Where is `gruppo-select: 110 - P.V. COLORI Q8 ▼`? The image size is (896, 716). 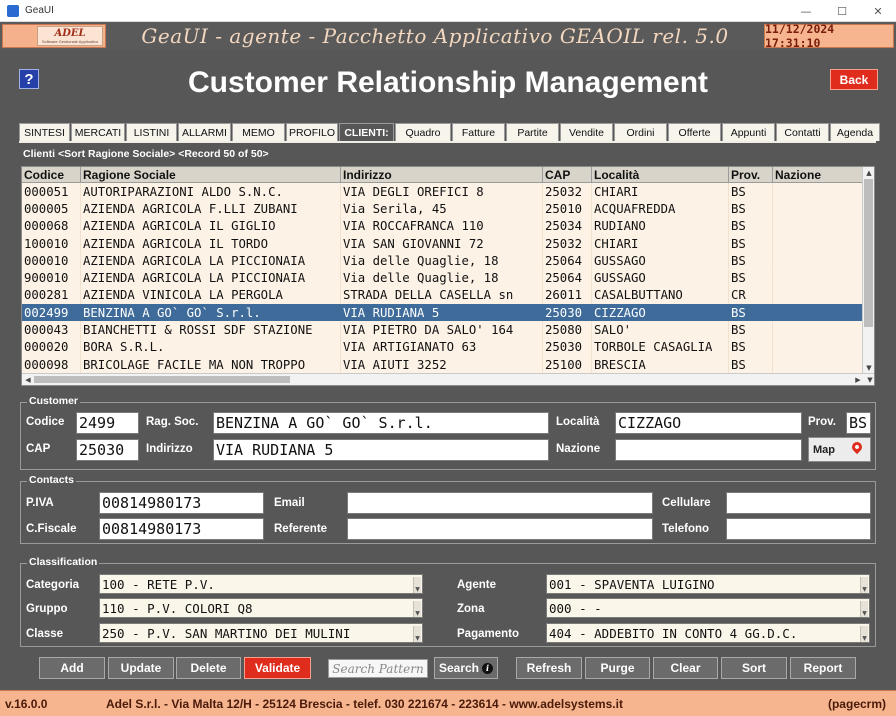
gruppo-select: 110 - P.V. COLORI Q8 ▼ is located at coordinates (261, 608).